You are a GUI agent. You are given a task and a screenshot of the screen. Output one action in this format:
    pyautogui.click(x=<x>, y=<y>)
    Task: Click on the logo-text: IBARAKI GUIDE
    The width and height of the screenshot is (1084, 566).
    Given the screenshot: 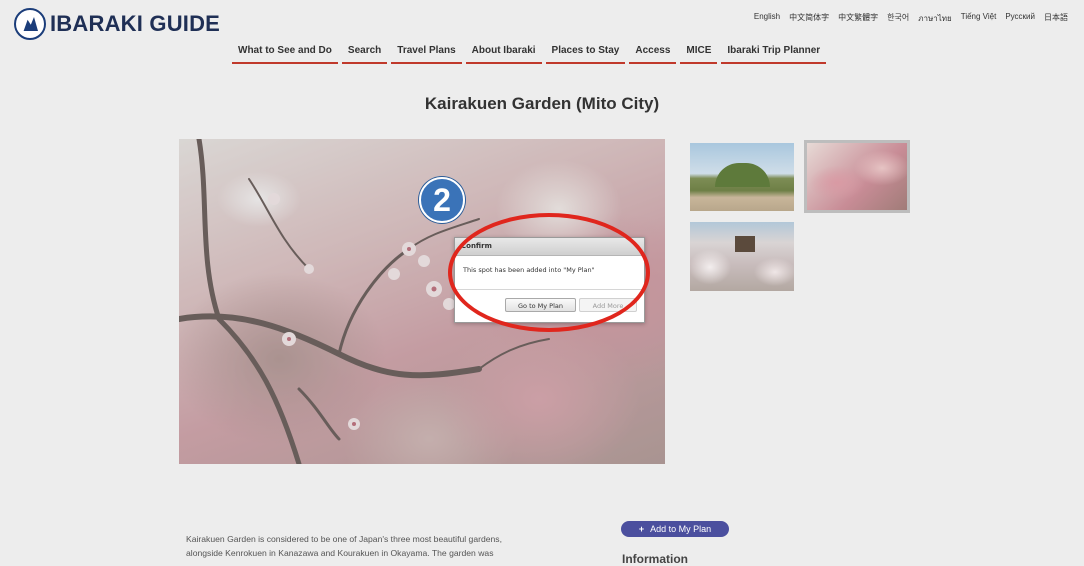 What is the action you would take?
    pyautogui.click(x=135, y=23)
    